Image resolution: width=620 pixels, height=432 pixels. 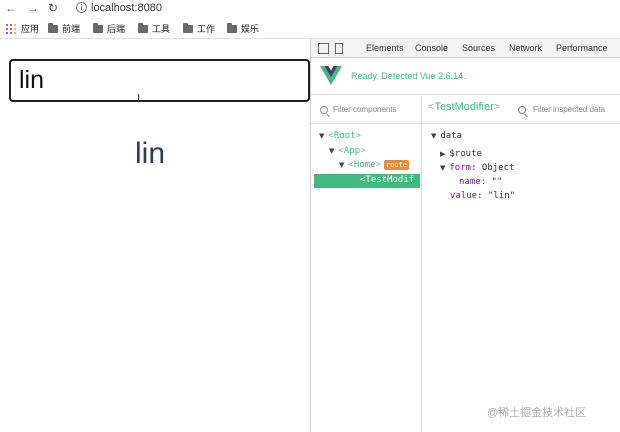 I want to click on tree-item-app: ▼ <App>, so click(x=347, y=151).